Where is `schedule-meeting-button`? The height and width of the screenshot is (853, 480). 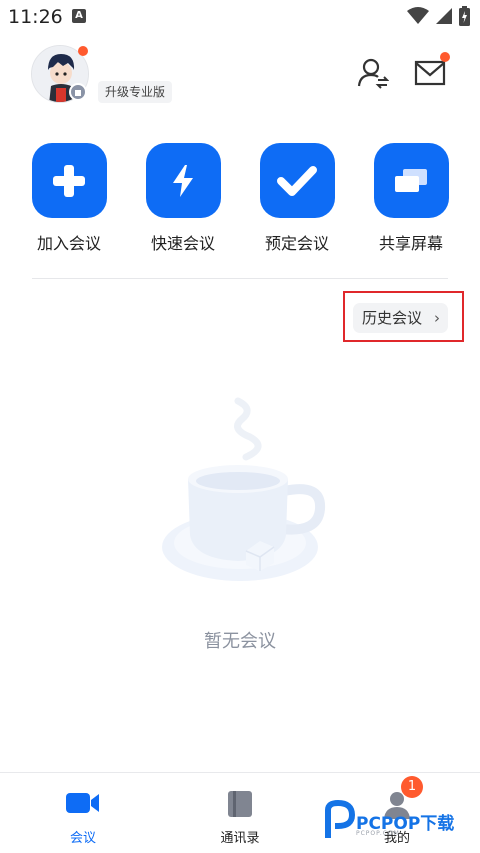 schedule-meeting-button is located at coordinates (297, 180).